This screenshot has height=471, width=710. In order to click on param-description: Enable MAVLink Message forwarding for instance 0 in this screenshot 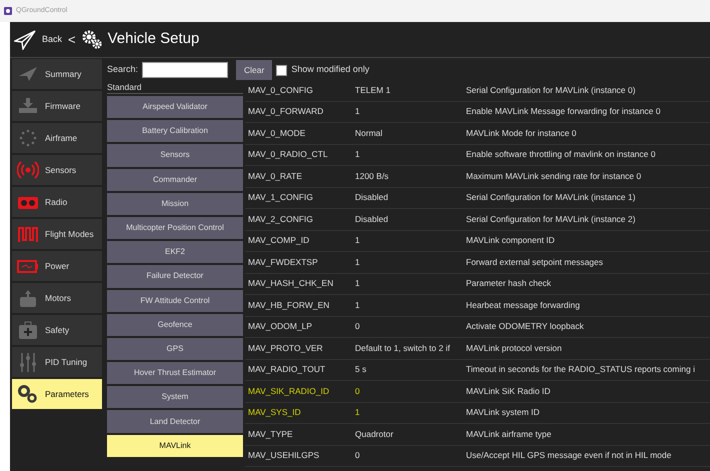, I will do `click(564, 111)`.